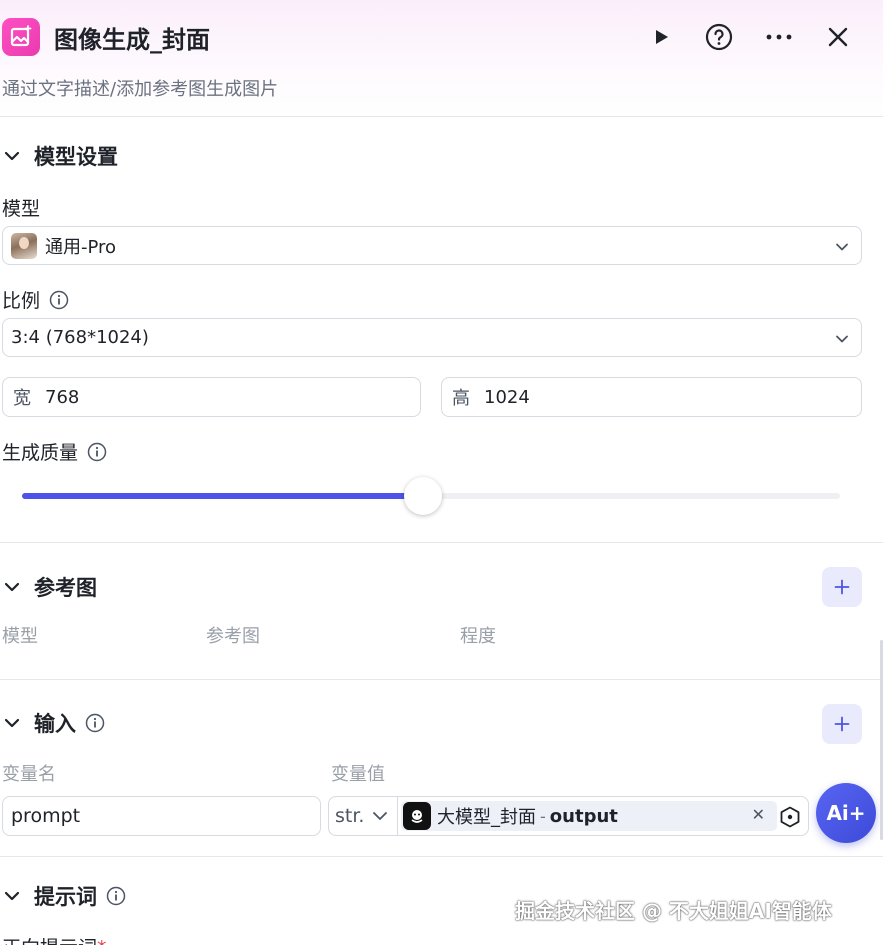 The image size is (883, 945). Describe the element at coordinates (673, 911) in the screenshot. I see `watermark: 掘金技术社区 @ 不大姐姐AI智能体` at that location.